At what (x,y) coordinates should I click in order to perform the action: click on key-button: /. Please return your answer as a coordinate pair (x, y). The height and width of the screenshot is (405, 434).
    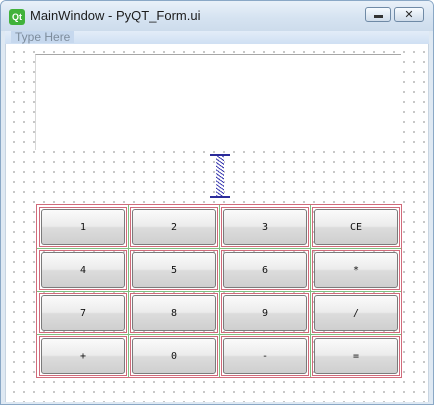
    Looking at the image, I should click on (356, 313).